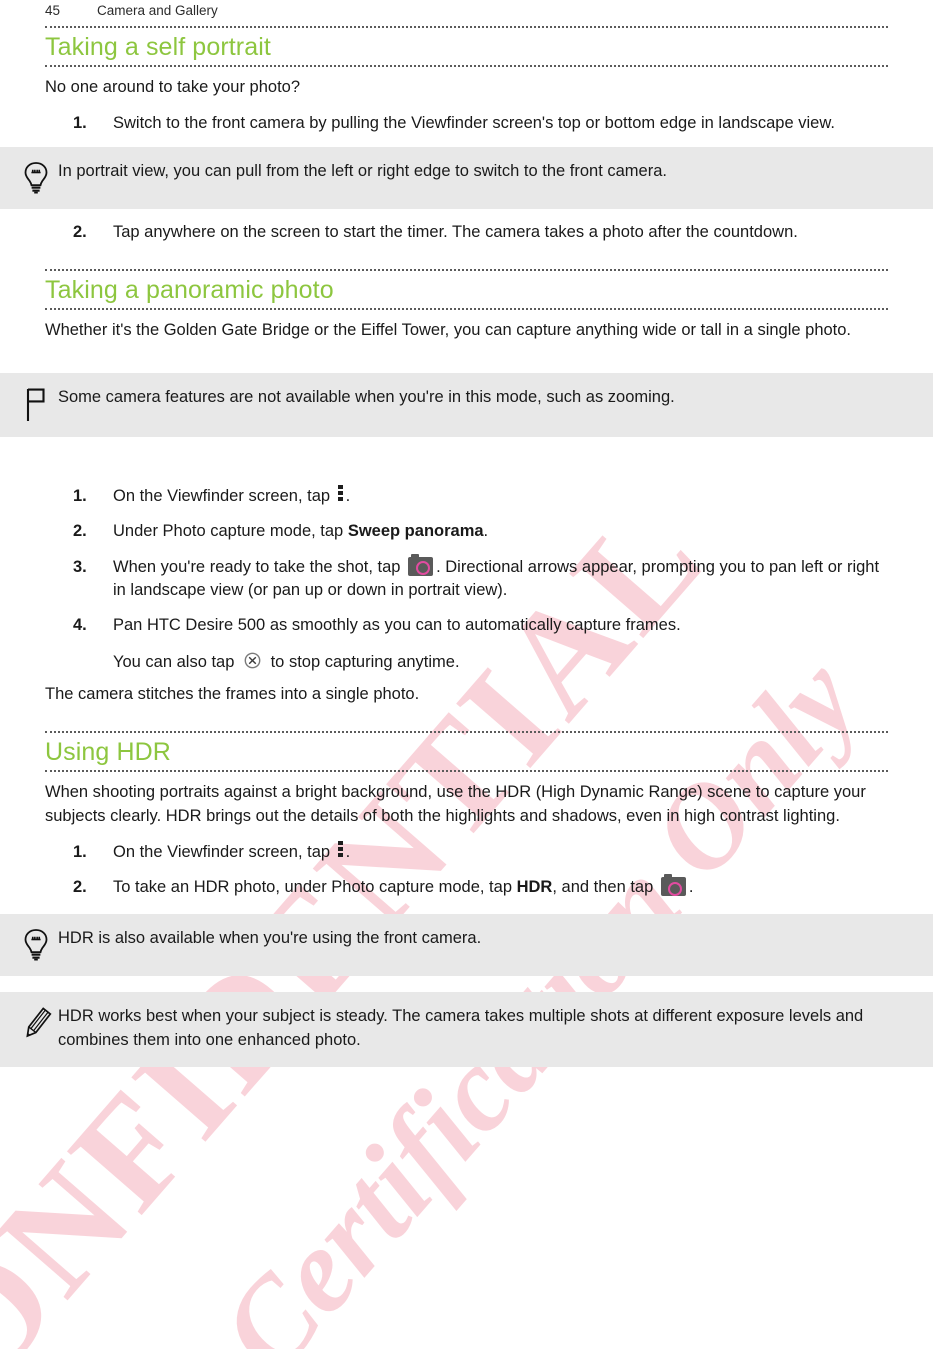 Image resolution: width=933 pixels, height=1349 pixels. What do you see at coordinates (158, 47) in the screenshot?
I see `heading-taking-a-self-portrait: Taking a self portrait` at bounding box center [158, 47].